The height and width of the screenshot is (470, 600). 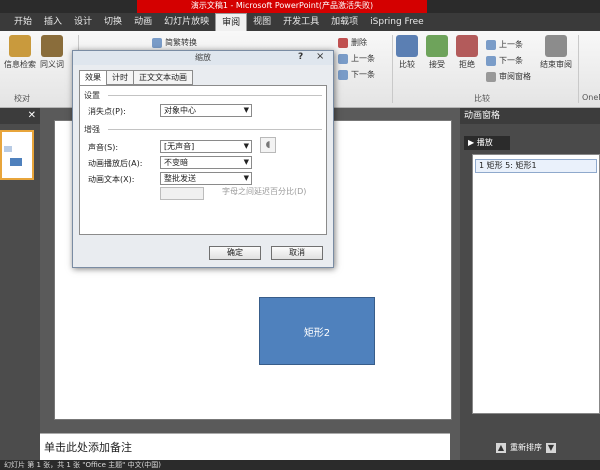 What do you see at coordinates (530, 116) in the screenshot?
I see `animation-pane-title: 动画窗格` at bounding box center [530, 116].